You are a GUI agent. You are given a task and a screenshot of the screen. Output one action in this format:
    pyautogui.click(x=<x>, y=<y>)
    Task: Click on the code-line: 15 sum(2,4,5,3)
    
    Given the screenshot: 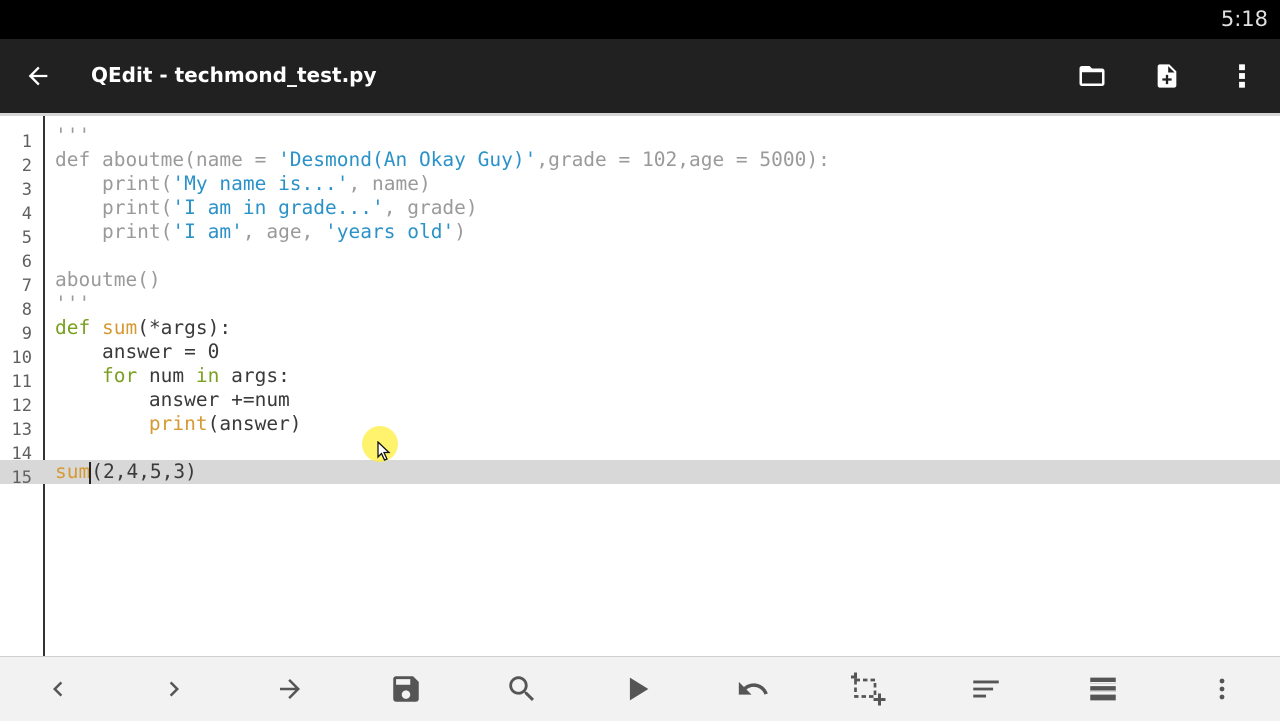 What is the action you would take?
    pyautogui.click(x=640, y=474)
    